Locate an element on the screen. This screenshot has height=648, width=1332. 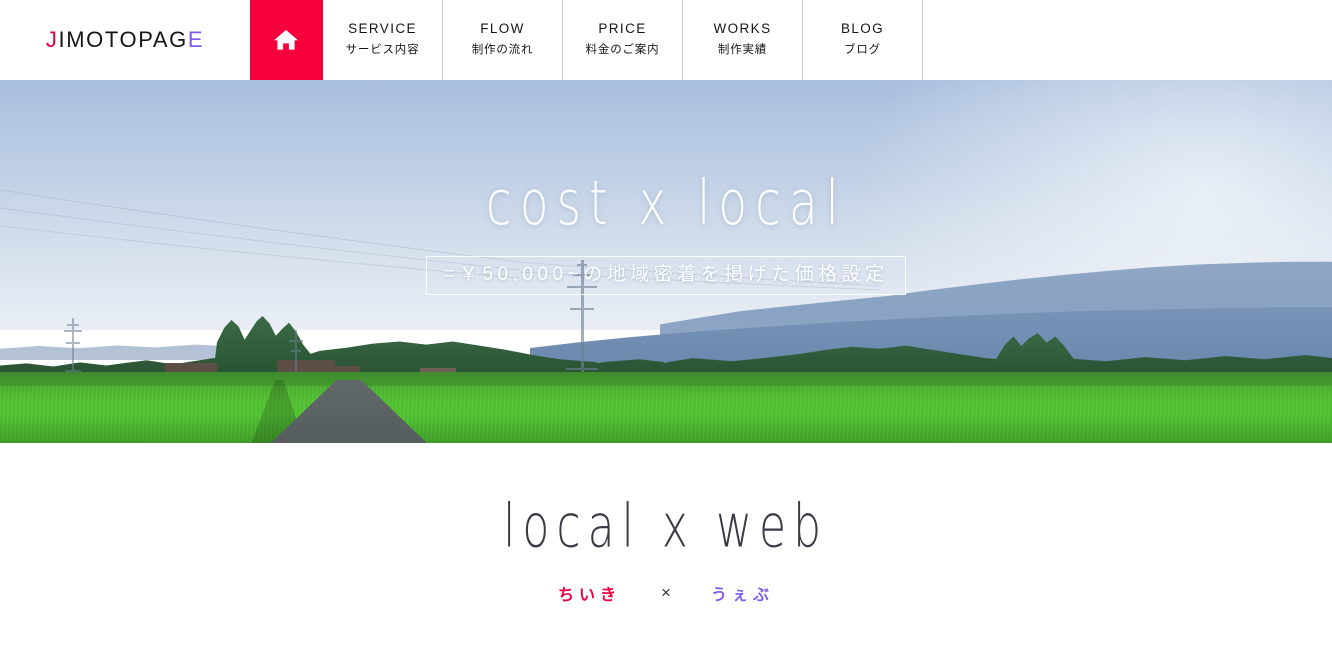
site-logo: JIMOTOPAGE is located at coordinates (125, 40).